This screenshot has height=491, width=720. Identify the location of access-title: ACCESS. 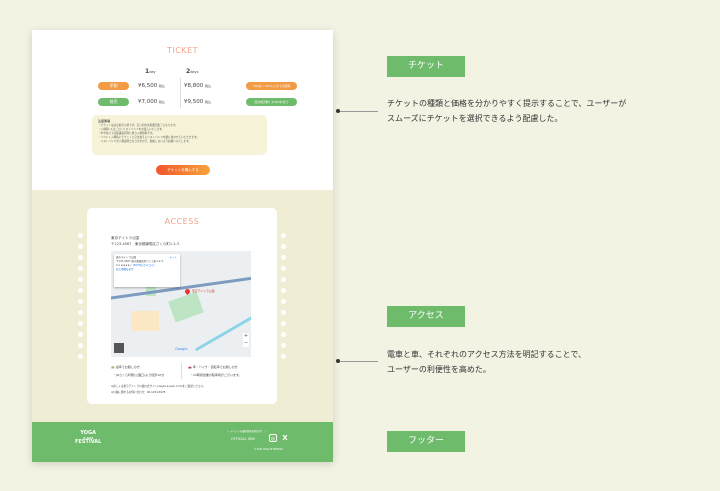
(182, 221).